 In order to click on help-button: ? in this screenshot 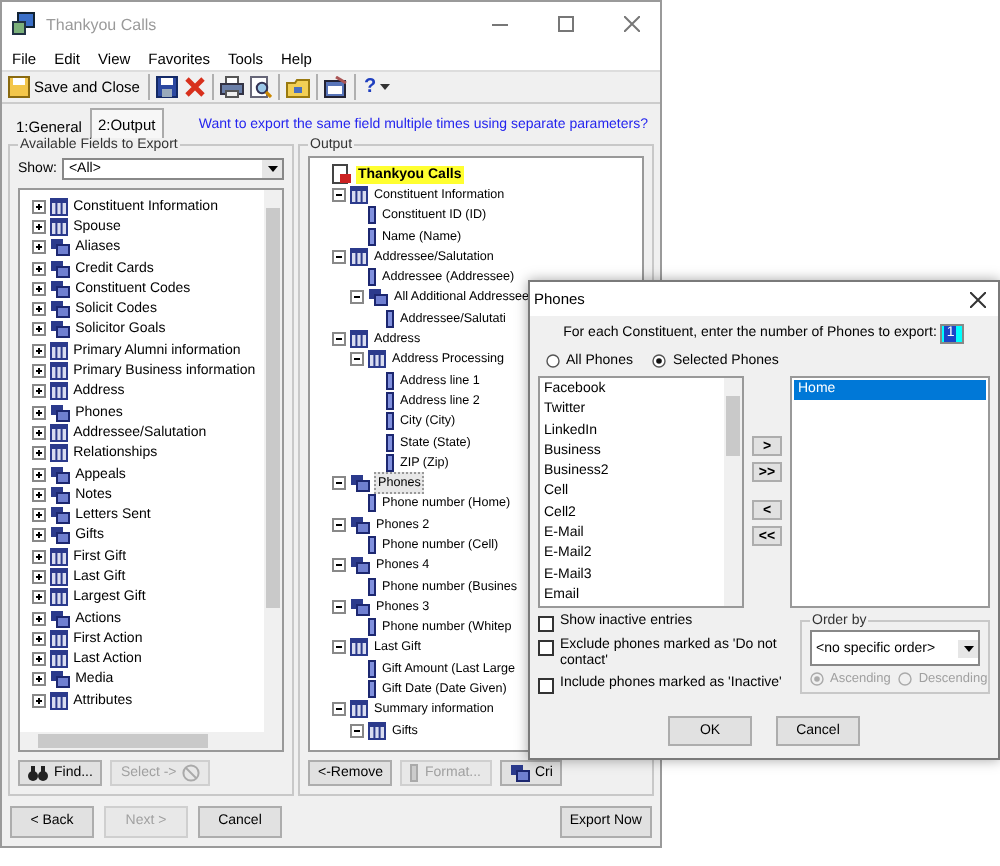, I will do `click(377, 87)`.